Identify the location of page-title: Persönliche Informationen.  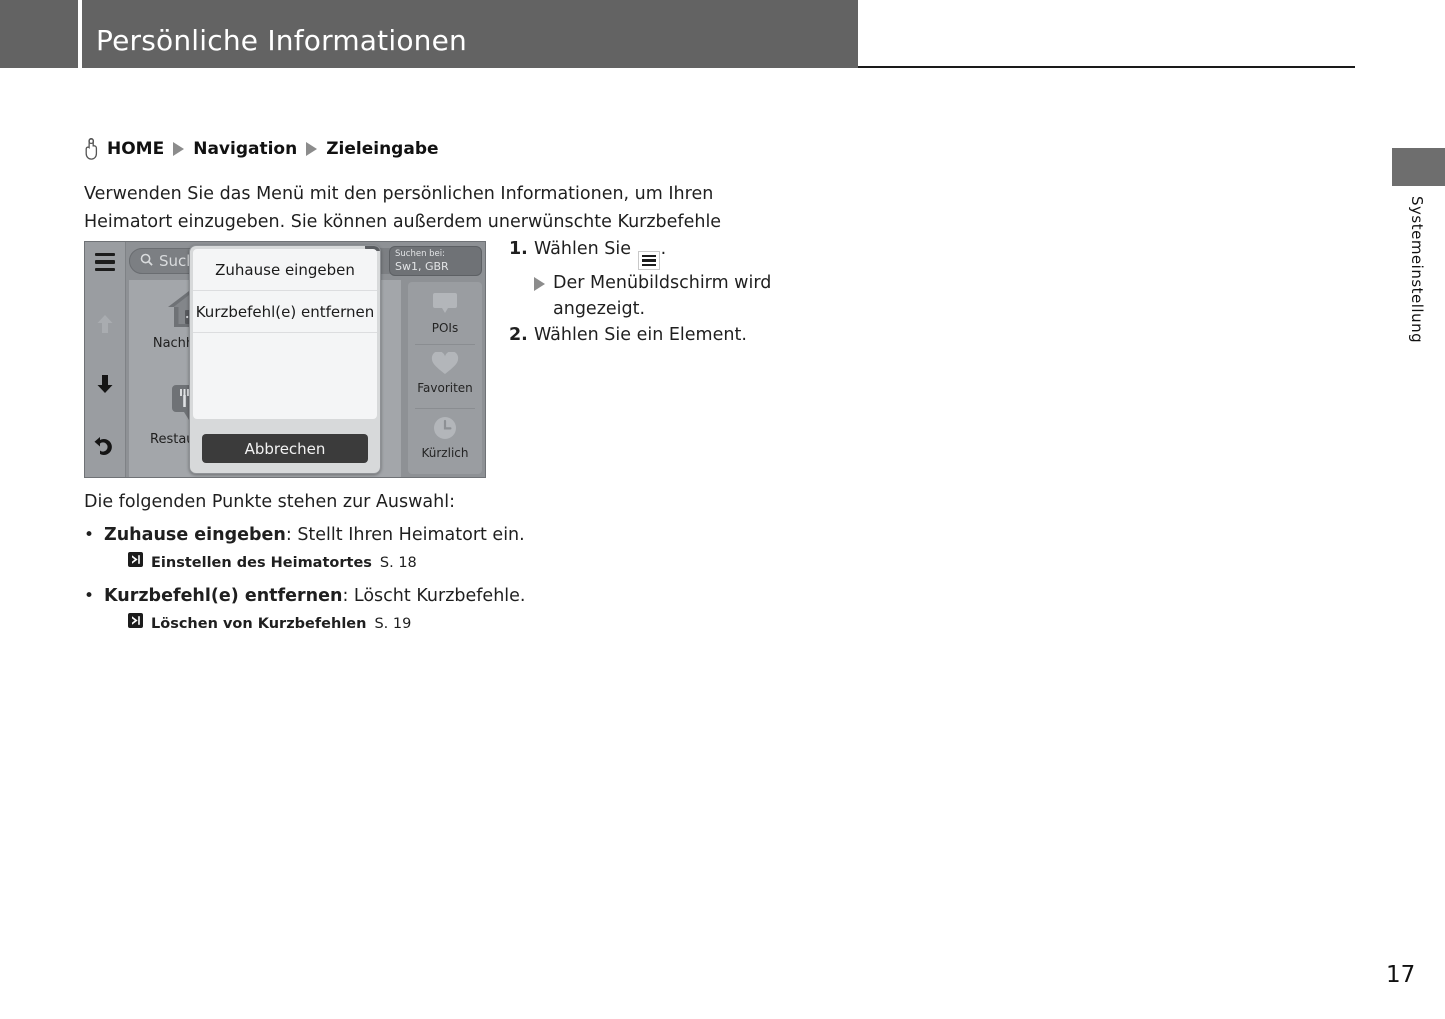
(281, 40).